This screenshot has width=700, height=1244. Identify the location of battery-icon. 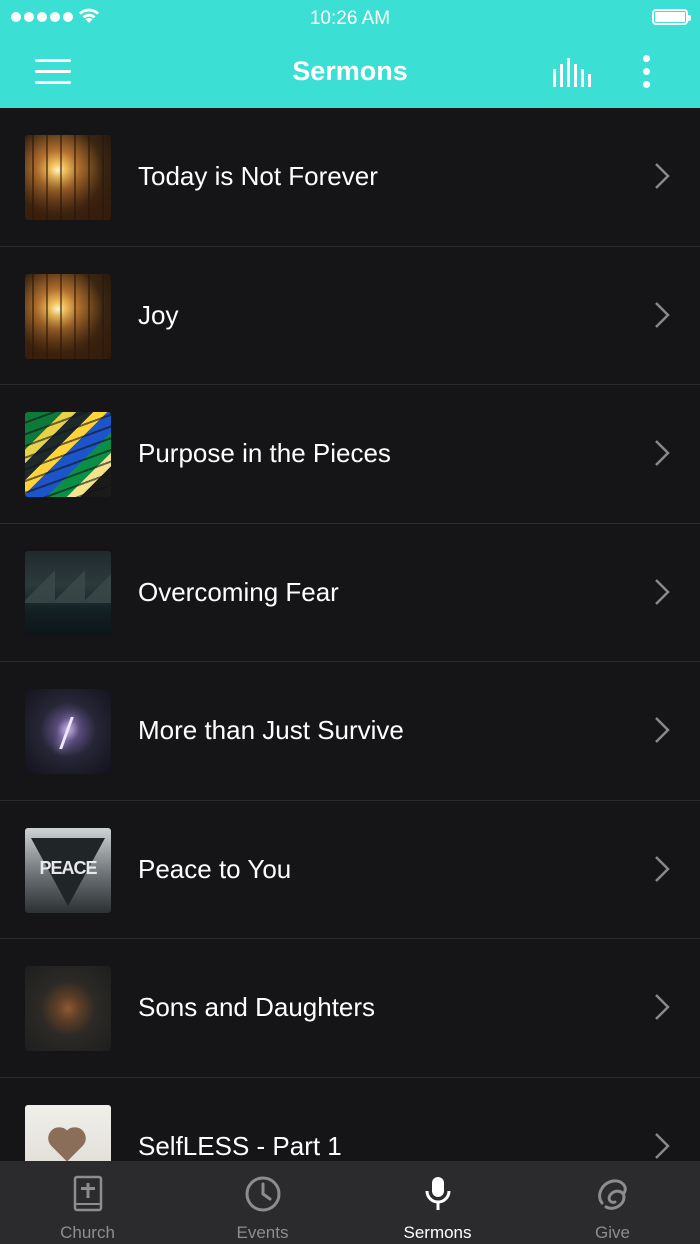
(671, 17).